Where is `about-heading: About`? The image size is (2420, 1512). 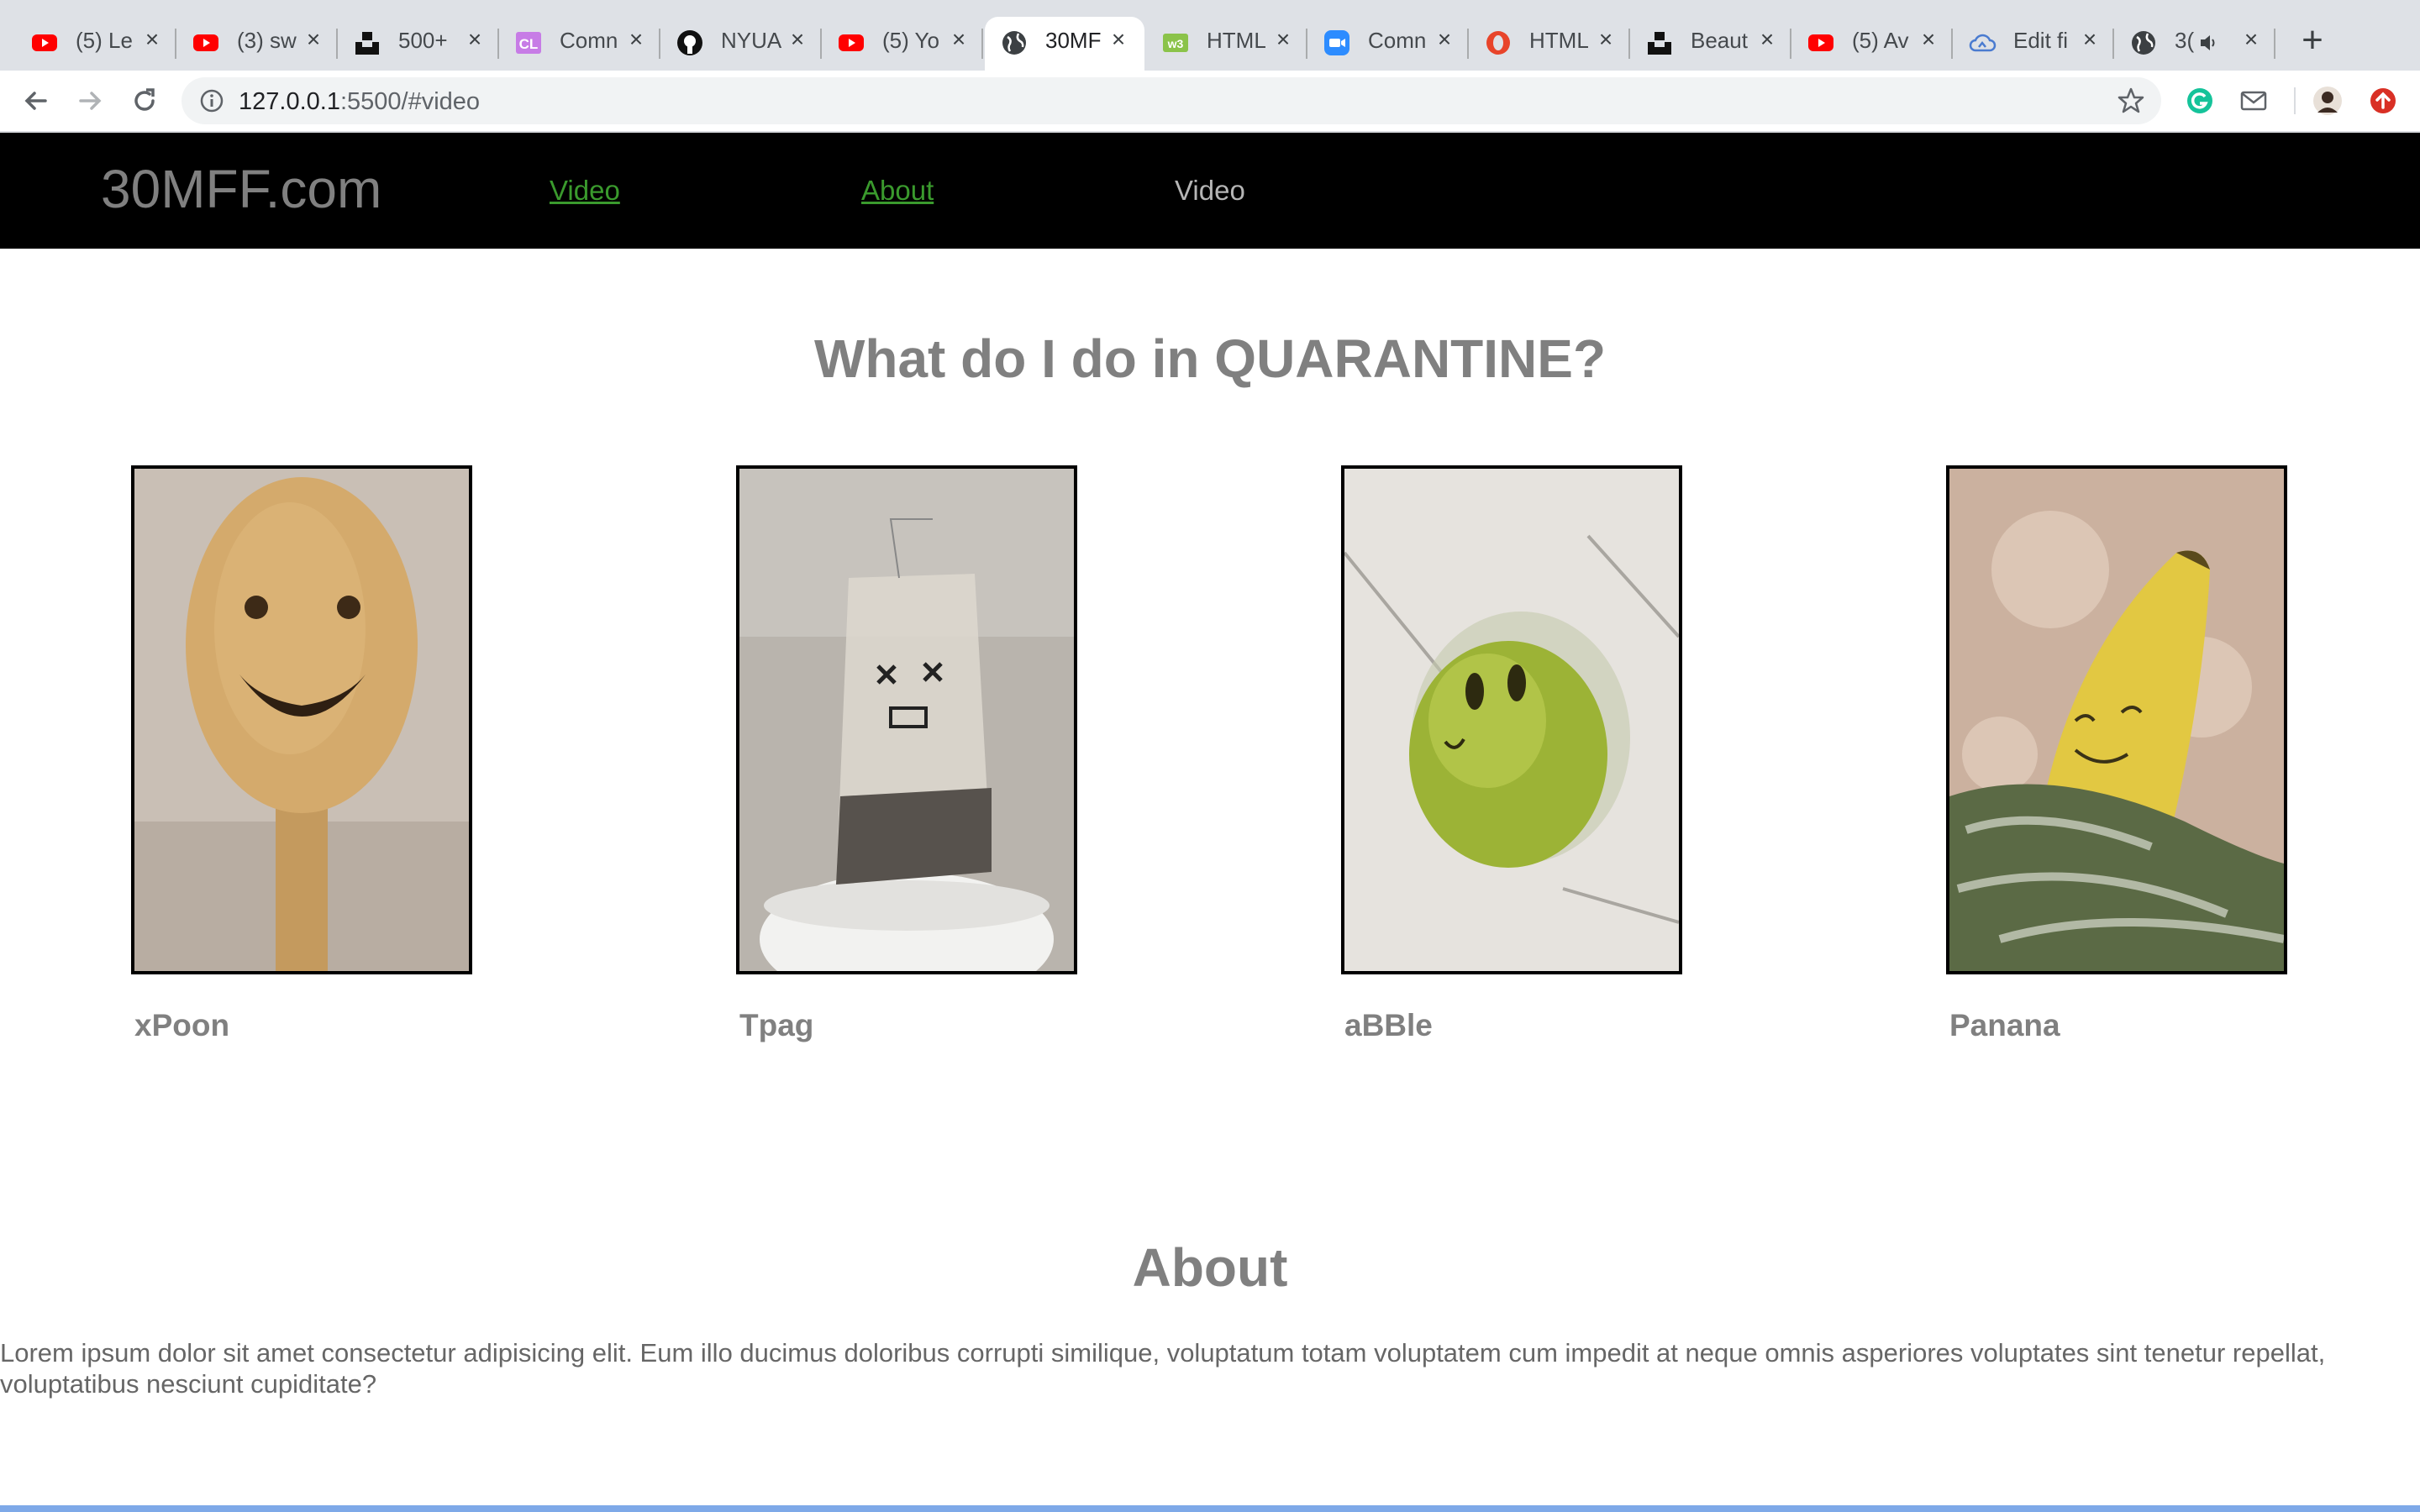 about-heading: About is located at coordinates (1210, 1267).